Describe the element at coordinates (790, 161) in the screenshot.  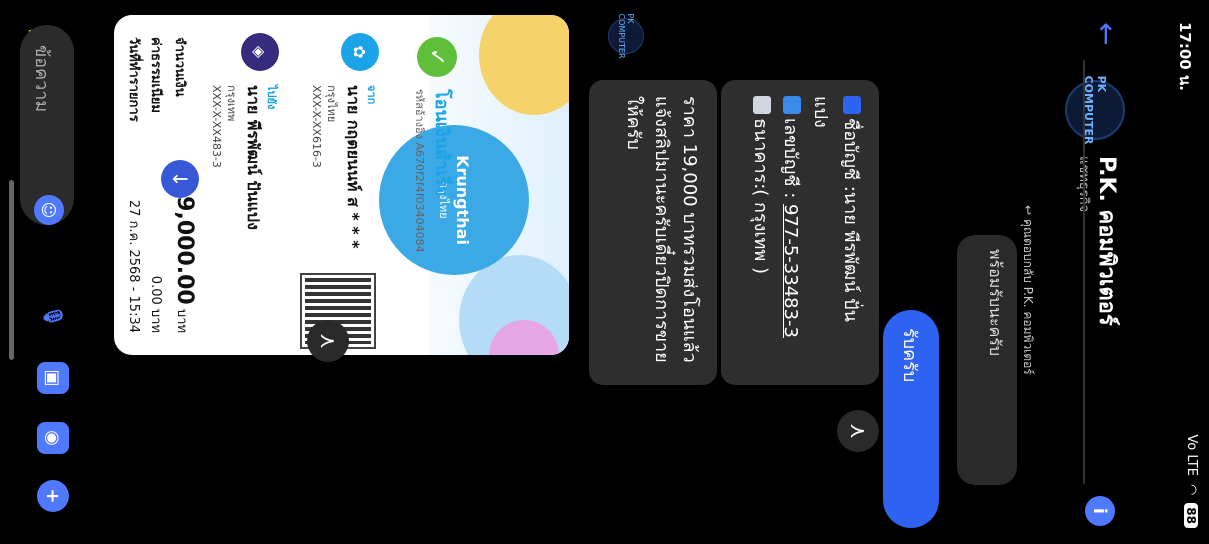
I see `account-number-label: เลขบัญชี :` at that location.